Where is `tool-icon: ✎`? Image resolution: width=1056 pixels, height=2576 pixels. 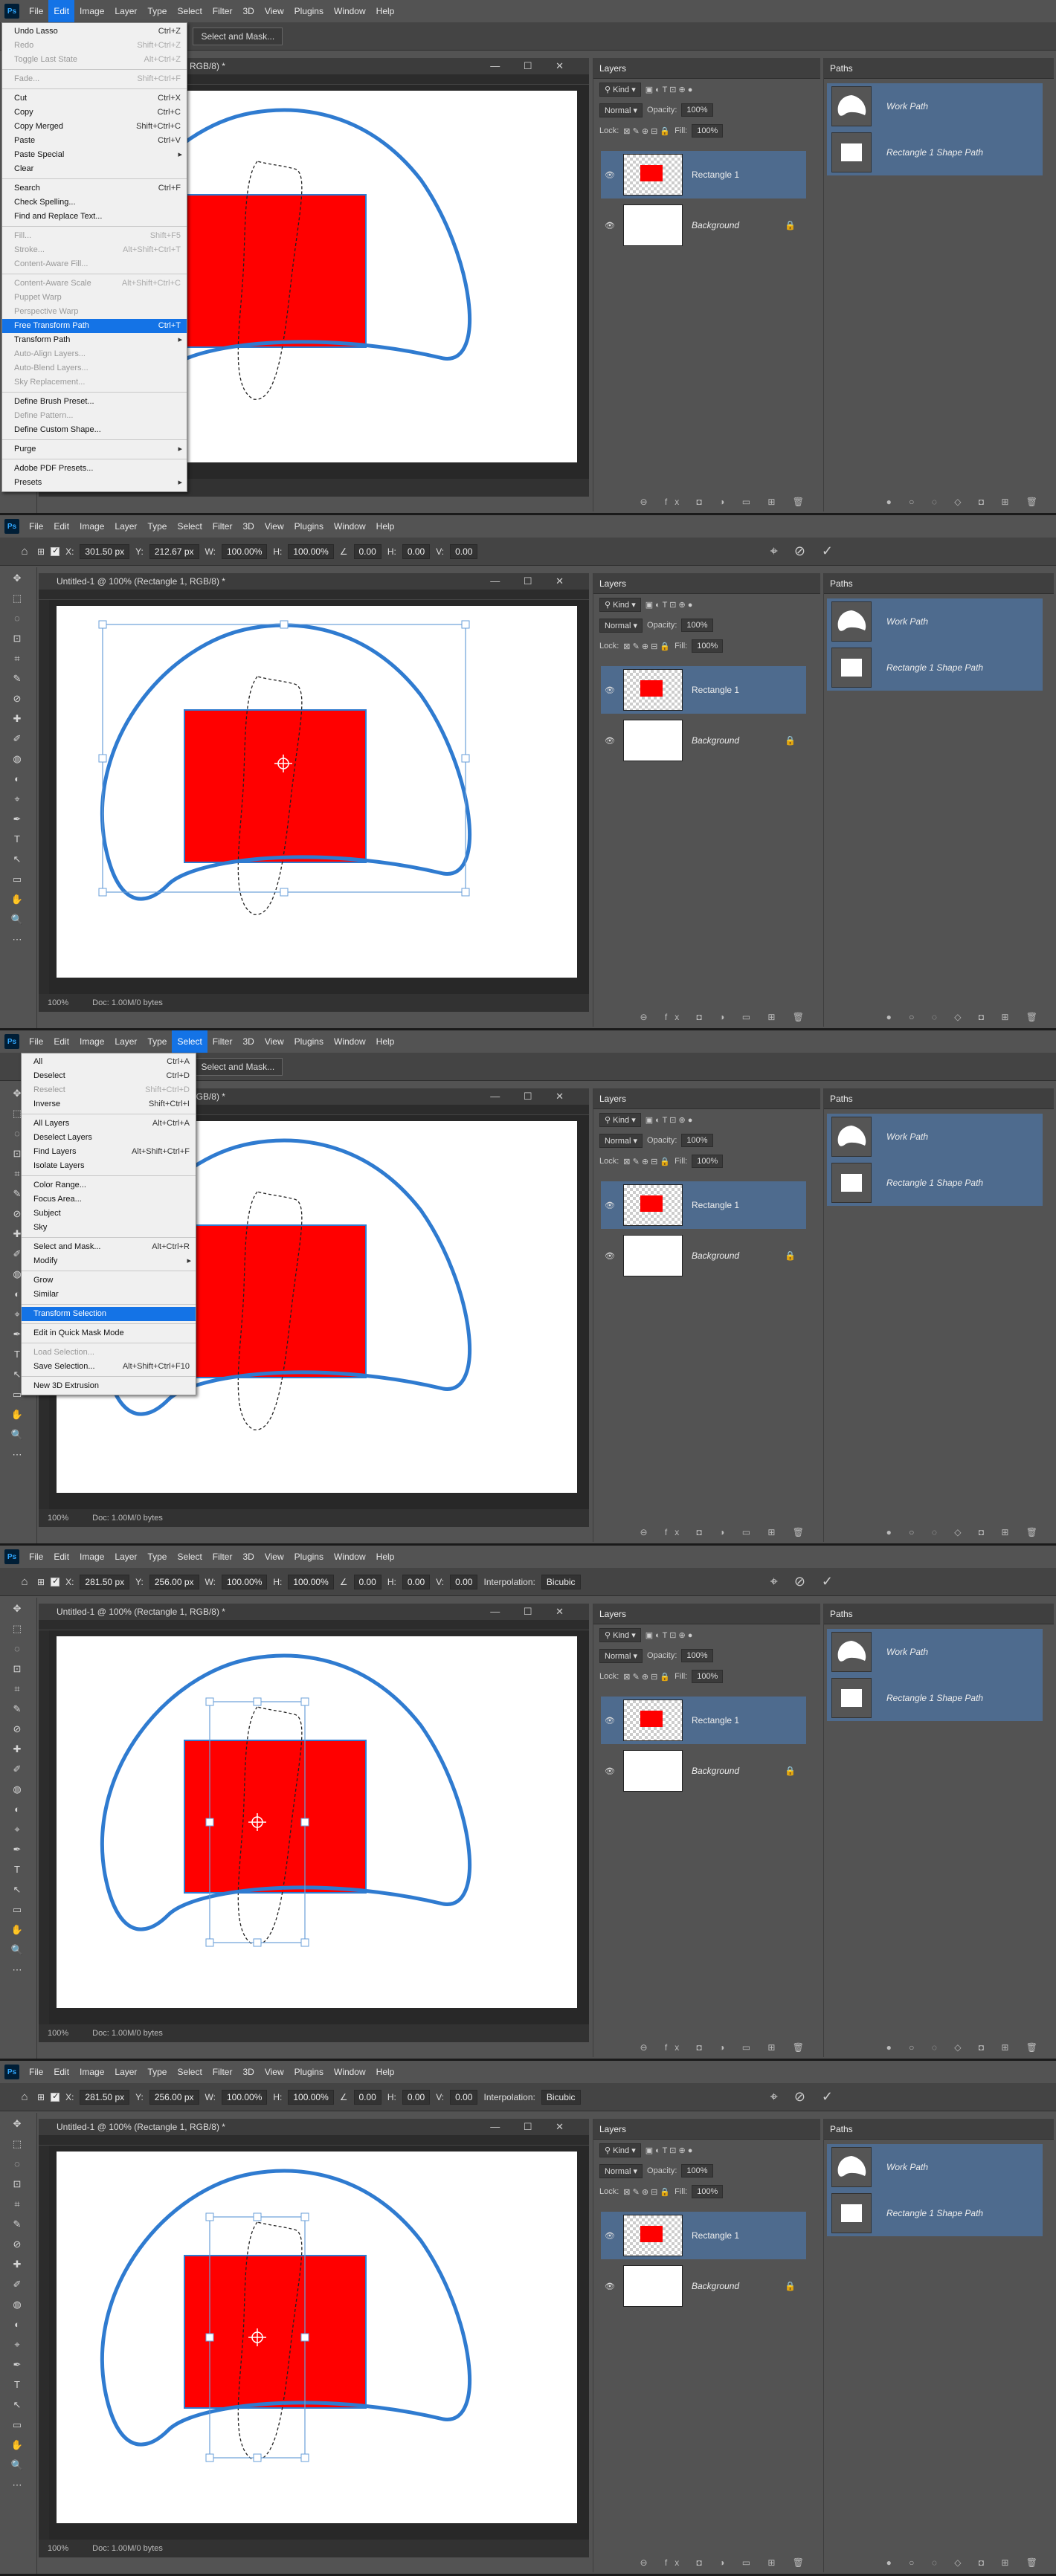 tool-icon: ✎ is located at coordinates (17, 1709).